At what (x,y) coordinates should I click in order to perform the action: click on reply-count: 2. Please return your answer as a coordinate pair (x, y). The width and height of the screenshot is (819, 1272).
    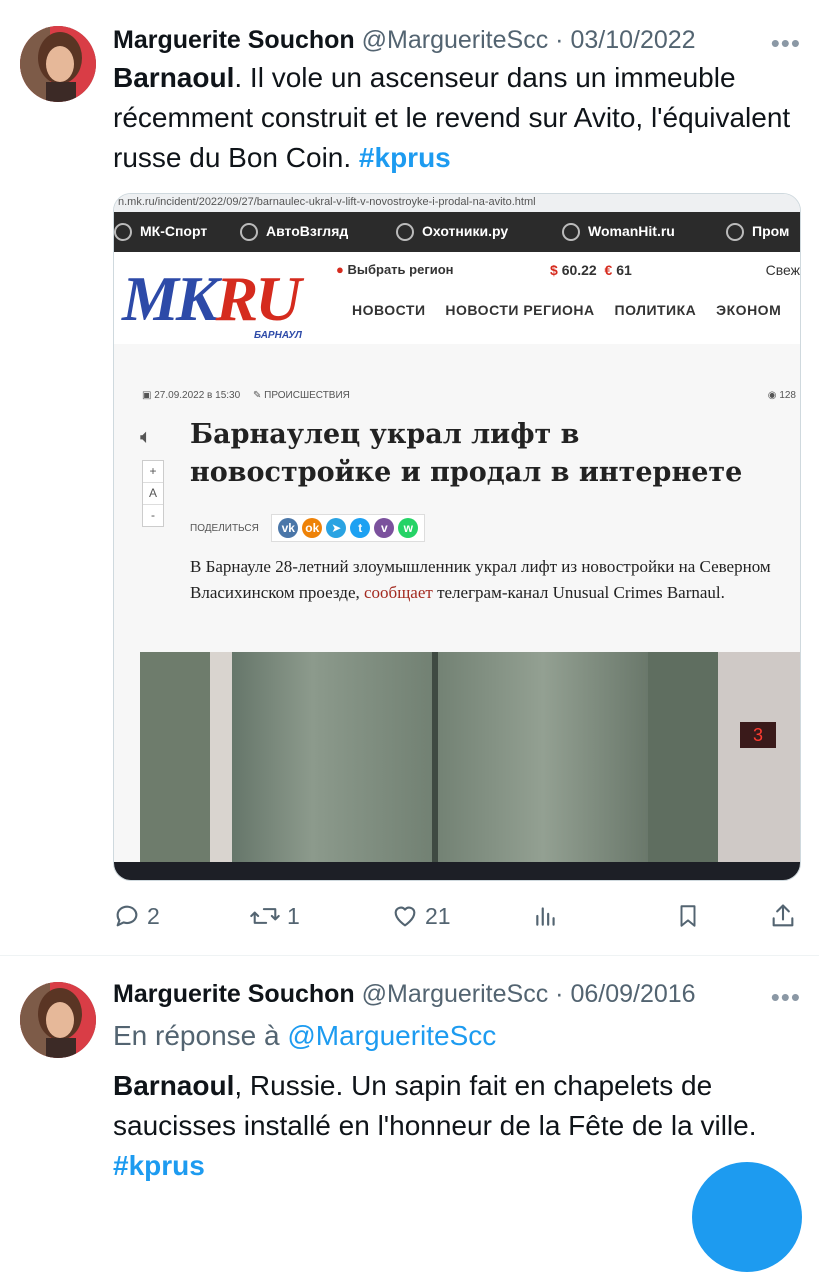
    Looking at the image, I should click on (153, 915).